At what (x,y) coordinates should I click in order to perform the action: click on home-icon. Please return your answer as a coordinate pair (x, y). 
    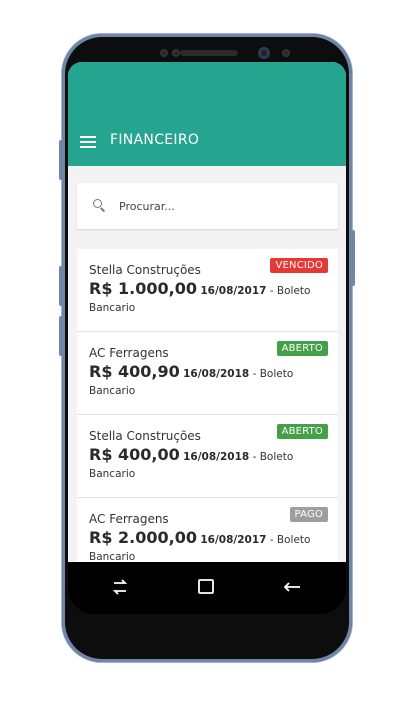
    Looking at the image, I should click on (206, 587).